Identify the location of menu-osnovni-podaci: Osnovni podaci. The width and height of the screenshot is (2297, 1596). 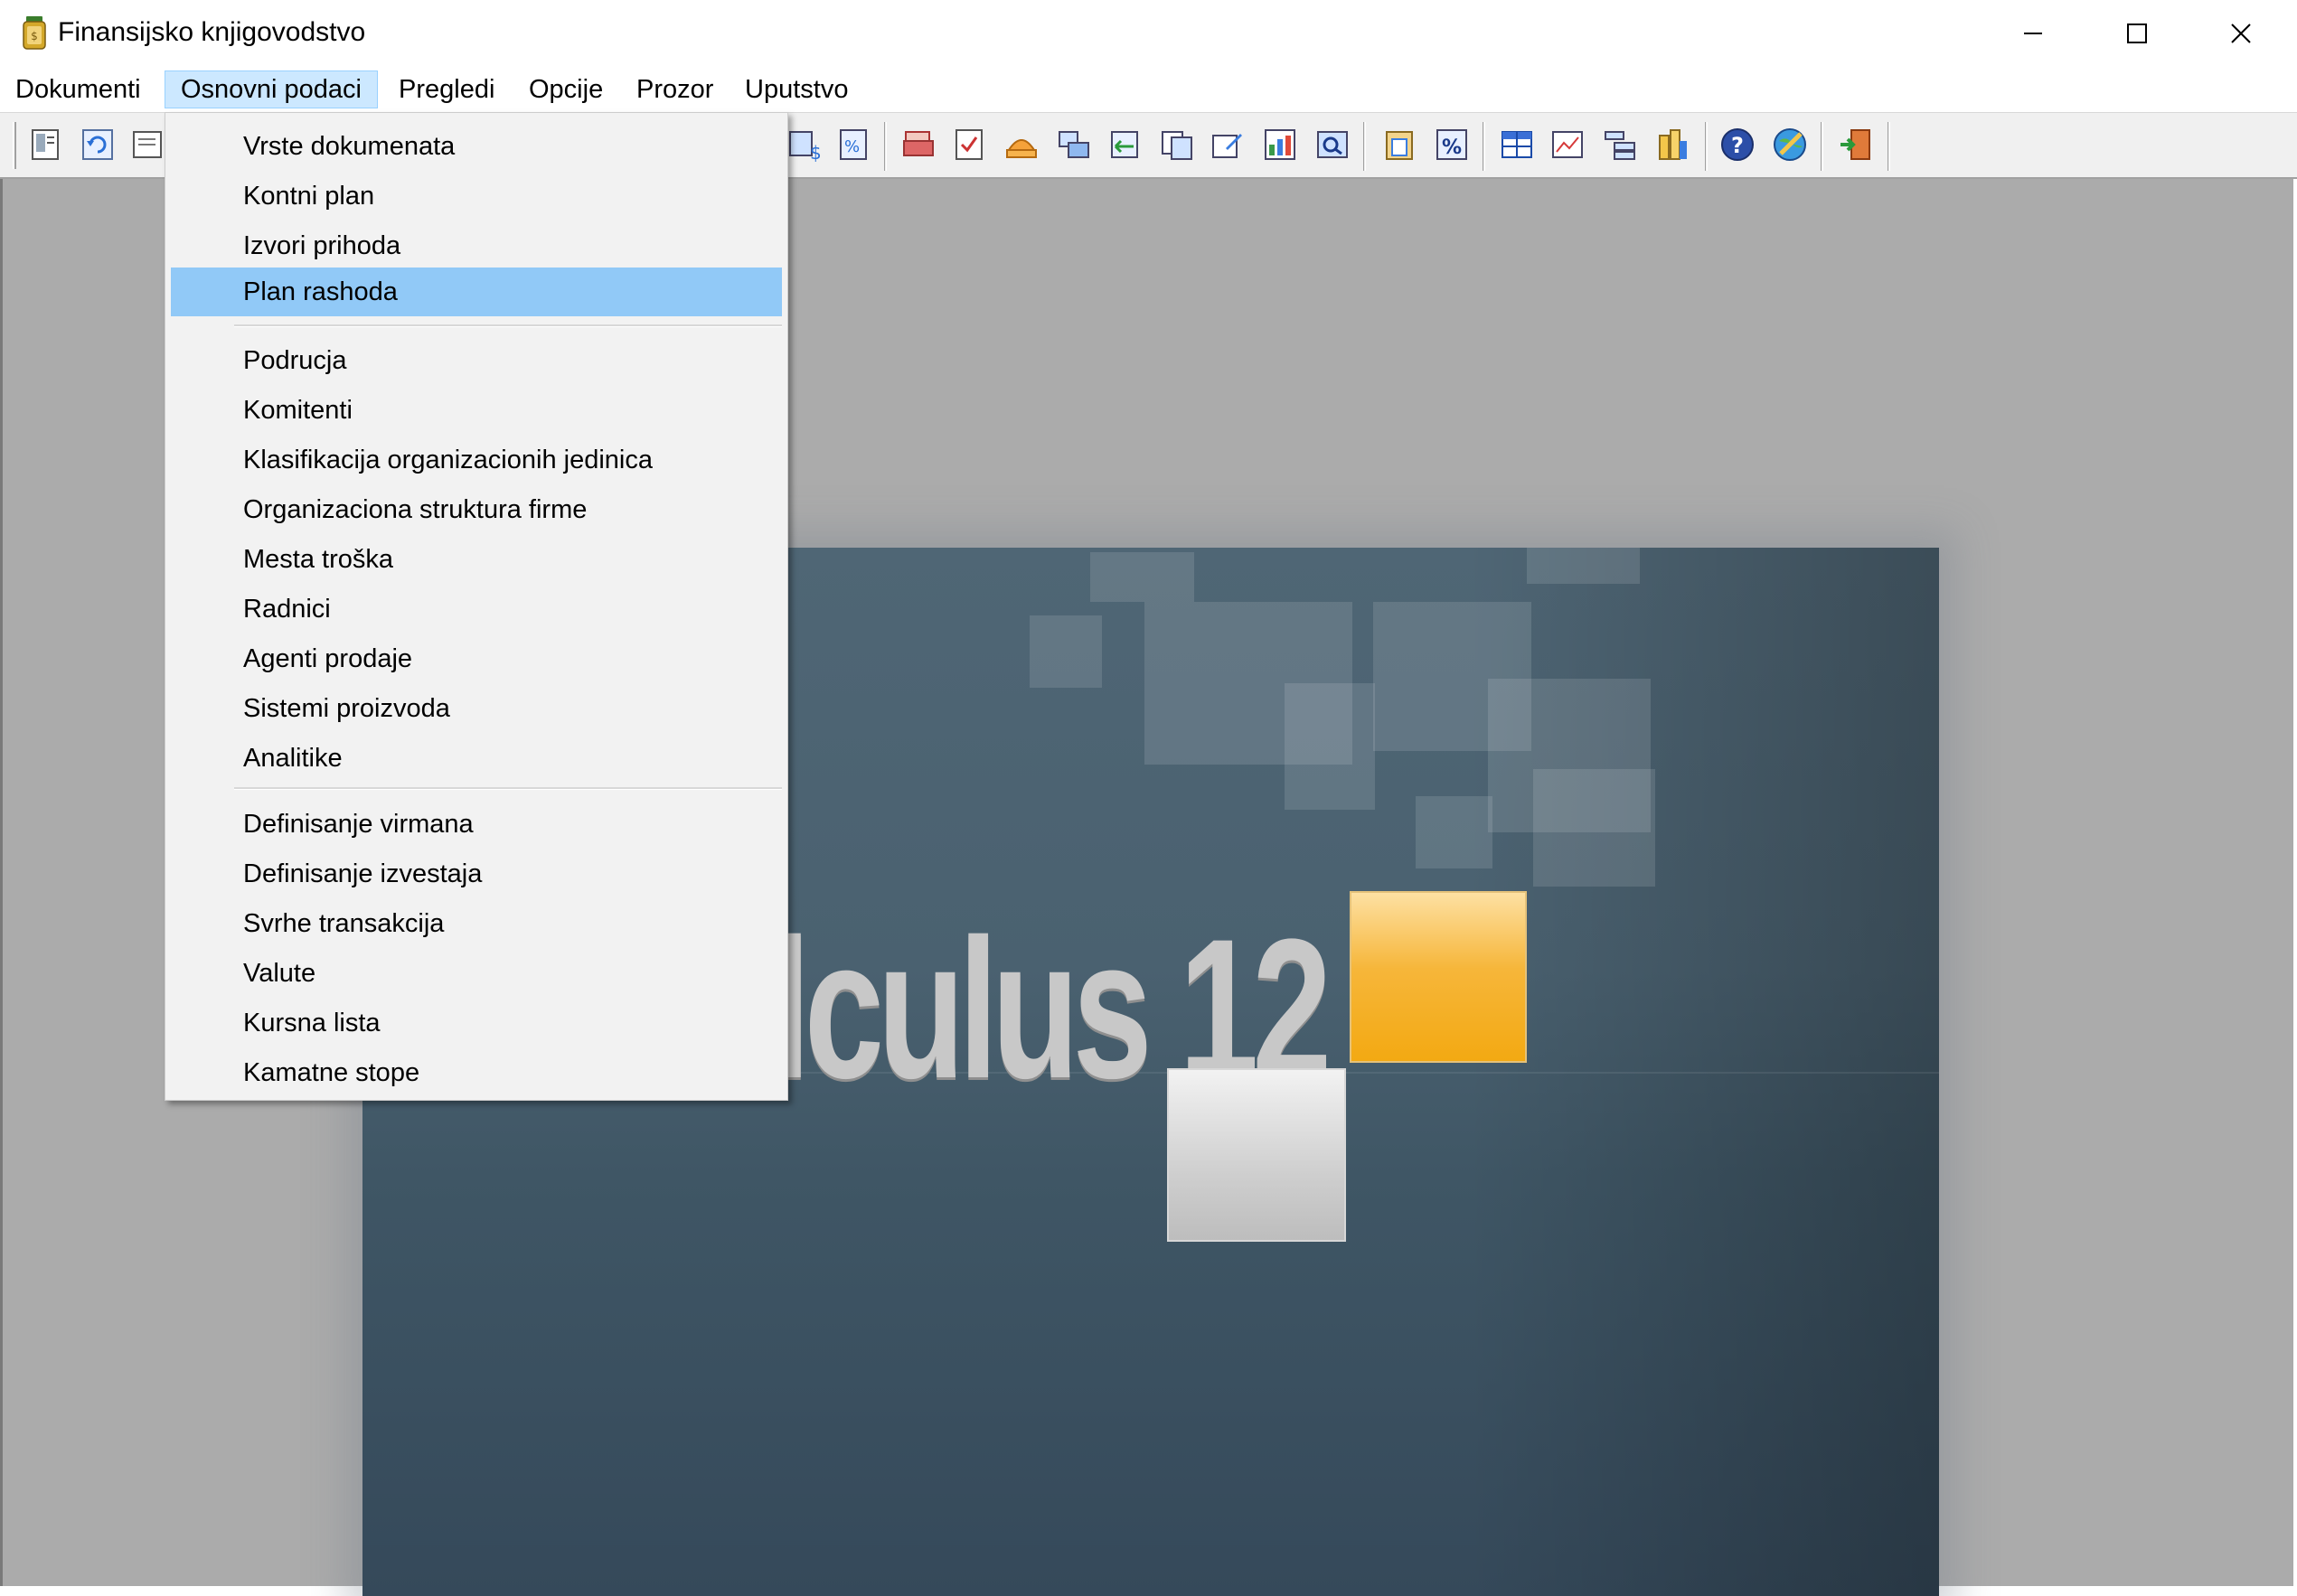
(271, 89).